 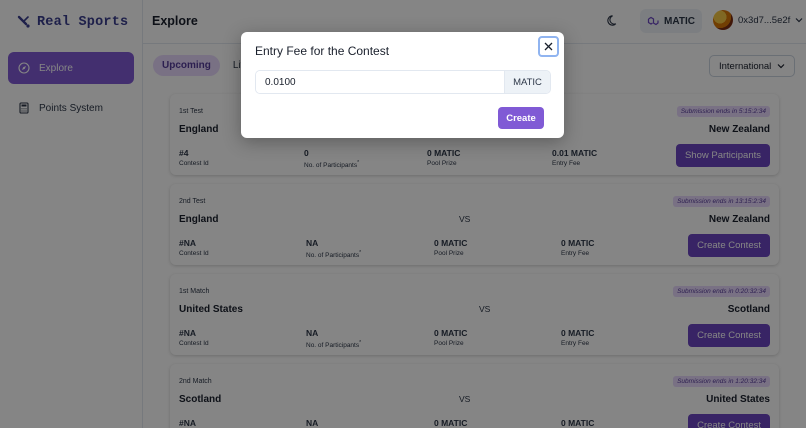 What do you see at coordinates (527, 82) in the screenshot?
I see `currency-addon: MATIC` at bounding box center [527, 82].